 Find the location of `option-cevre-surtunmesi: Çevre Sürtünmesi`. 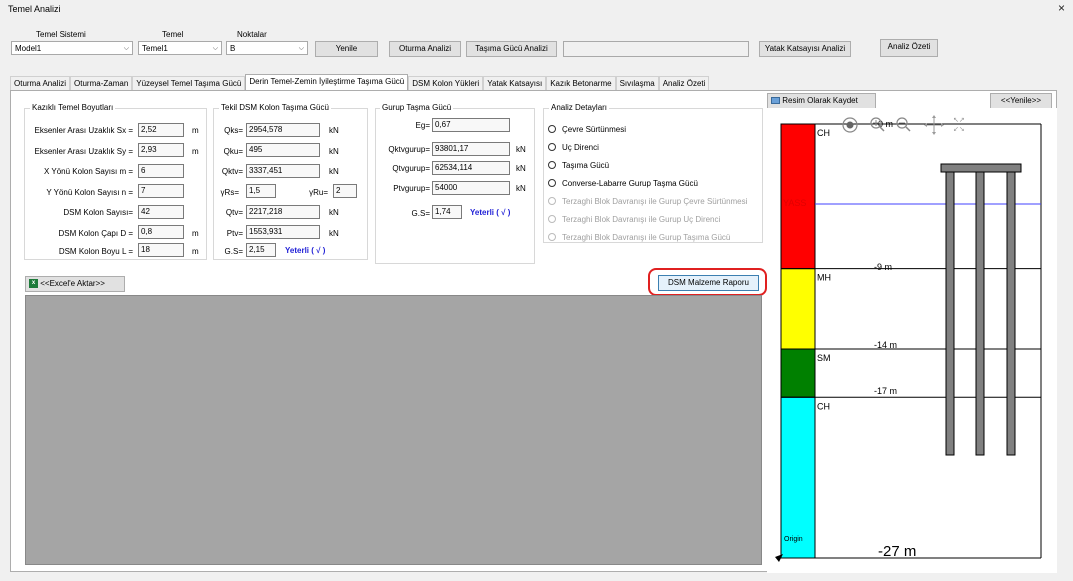

option-cevre-surtunmesi: Çevre Sürtünmesi is located at coordinates (594, 129).